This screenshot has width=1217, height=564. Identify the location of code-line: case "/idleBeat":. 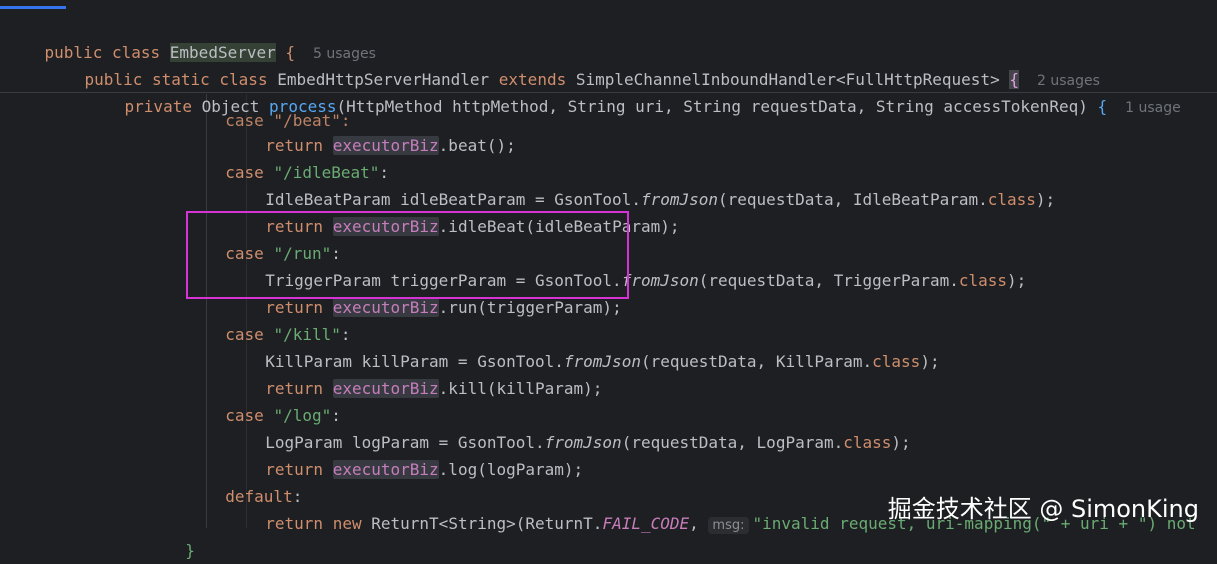
(297, 157).